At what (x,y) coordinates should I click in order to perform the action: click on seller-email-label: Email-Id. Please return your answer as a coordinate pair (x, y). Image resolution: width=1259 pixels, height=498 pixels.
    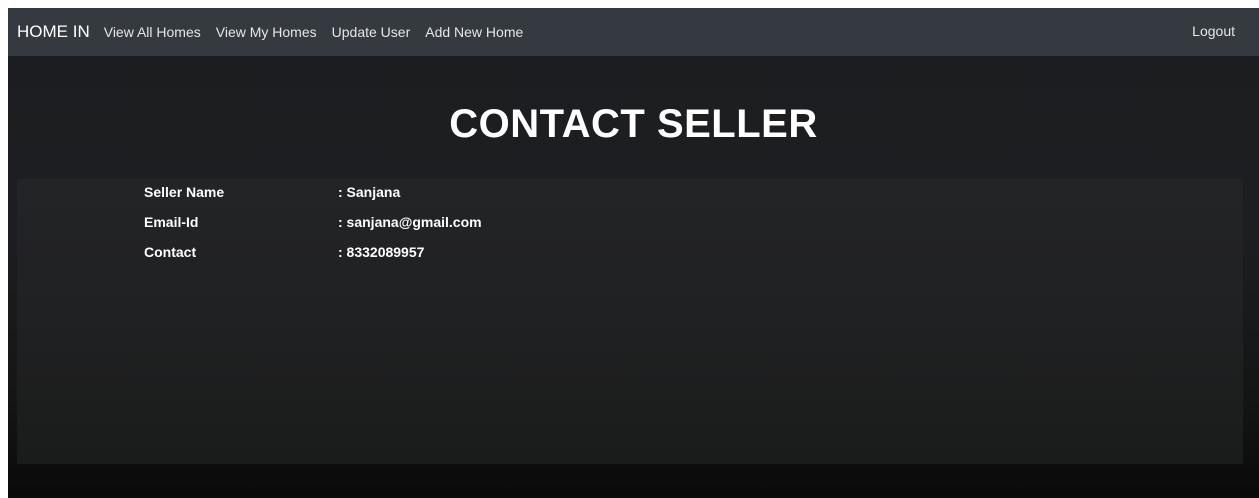
    Looking at the image, I should click on (171, 222).